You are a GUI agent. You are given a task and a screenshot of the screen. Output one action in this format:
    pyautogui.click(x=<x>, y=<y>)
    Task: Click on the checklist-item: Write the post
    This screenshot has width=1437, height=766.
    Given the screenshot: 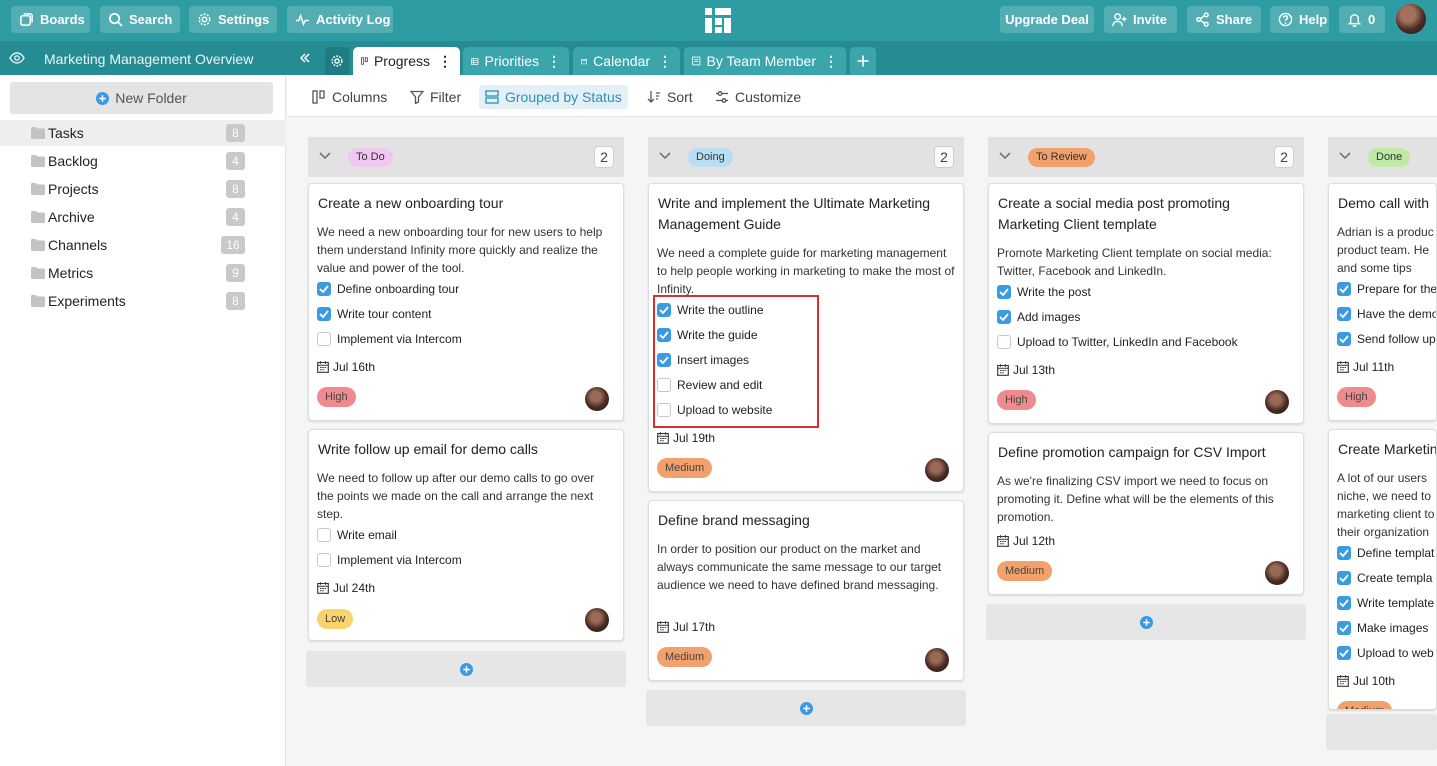 What is the action you would take?
    pyautogui.click(x=1044, y=292)
    